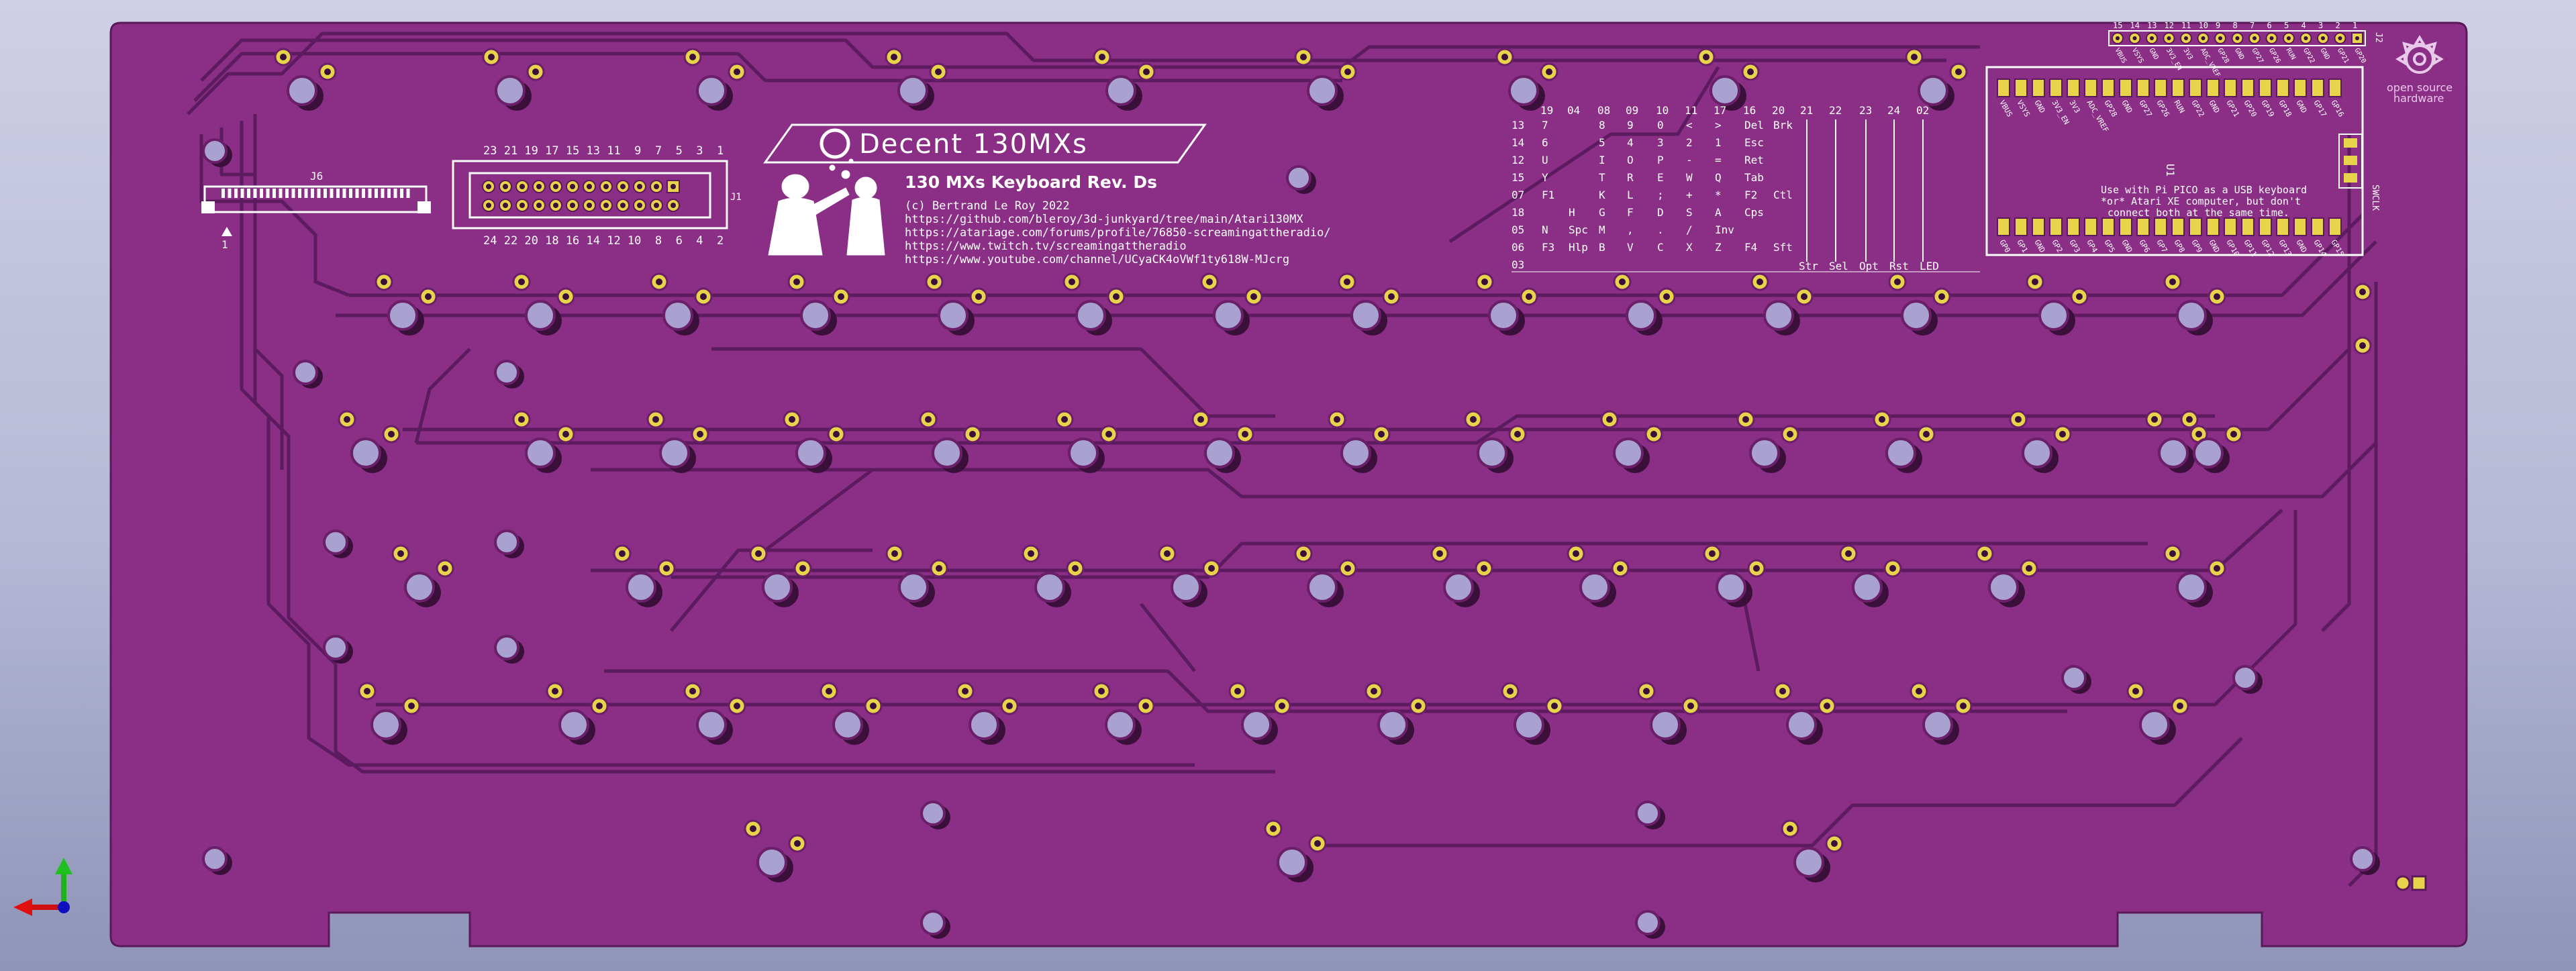 The image size is (2576, 971). What do you see at coordinates (1660, 125) in the screenshot?
I see `matrix-key-label: 0` at bounding box center [1660, 125].